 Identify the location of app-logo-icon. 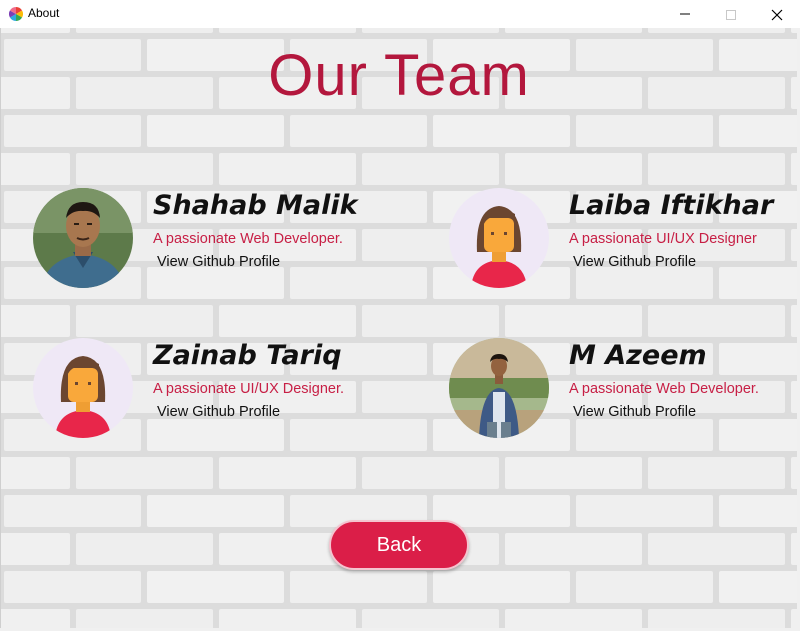
(16, 14).